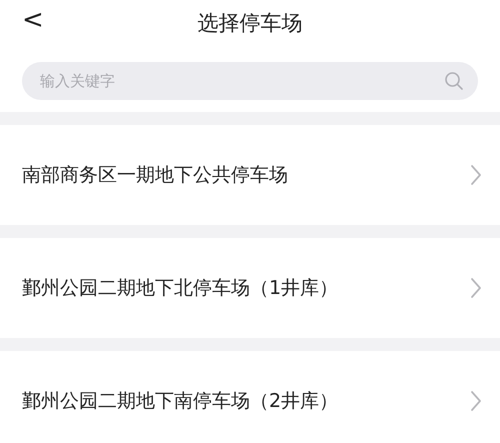 The height and width of the screenshot is (443, 500). What do you see at coordinates (250, 81) in the screenshot?
I see `search-field: 输入关键字` at bounding box center [250, 81].